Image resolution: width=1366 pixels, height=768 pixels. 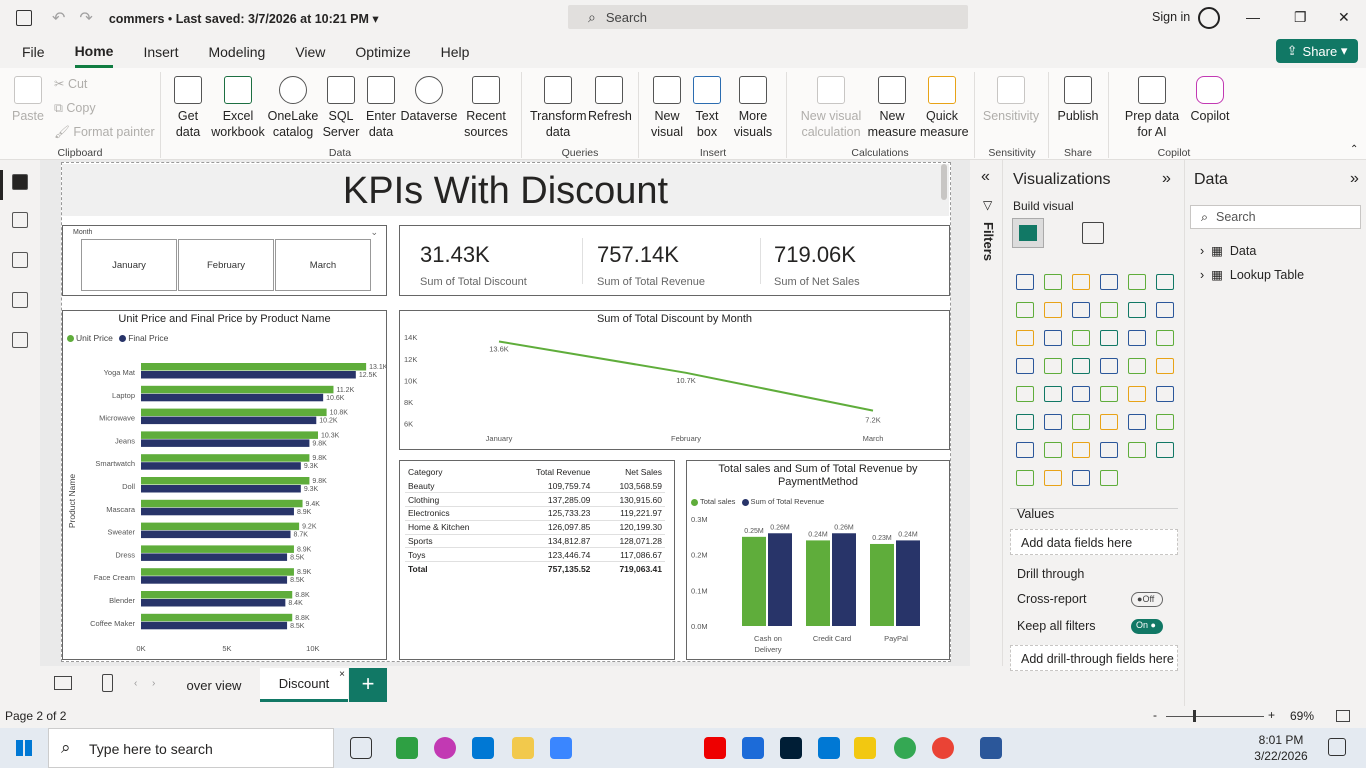 What do you see at coordinates (374, 232) in the screenshot?
I see `chevron-down-icon: ⌄` at bounding box center [374, 232].